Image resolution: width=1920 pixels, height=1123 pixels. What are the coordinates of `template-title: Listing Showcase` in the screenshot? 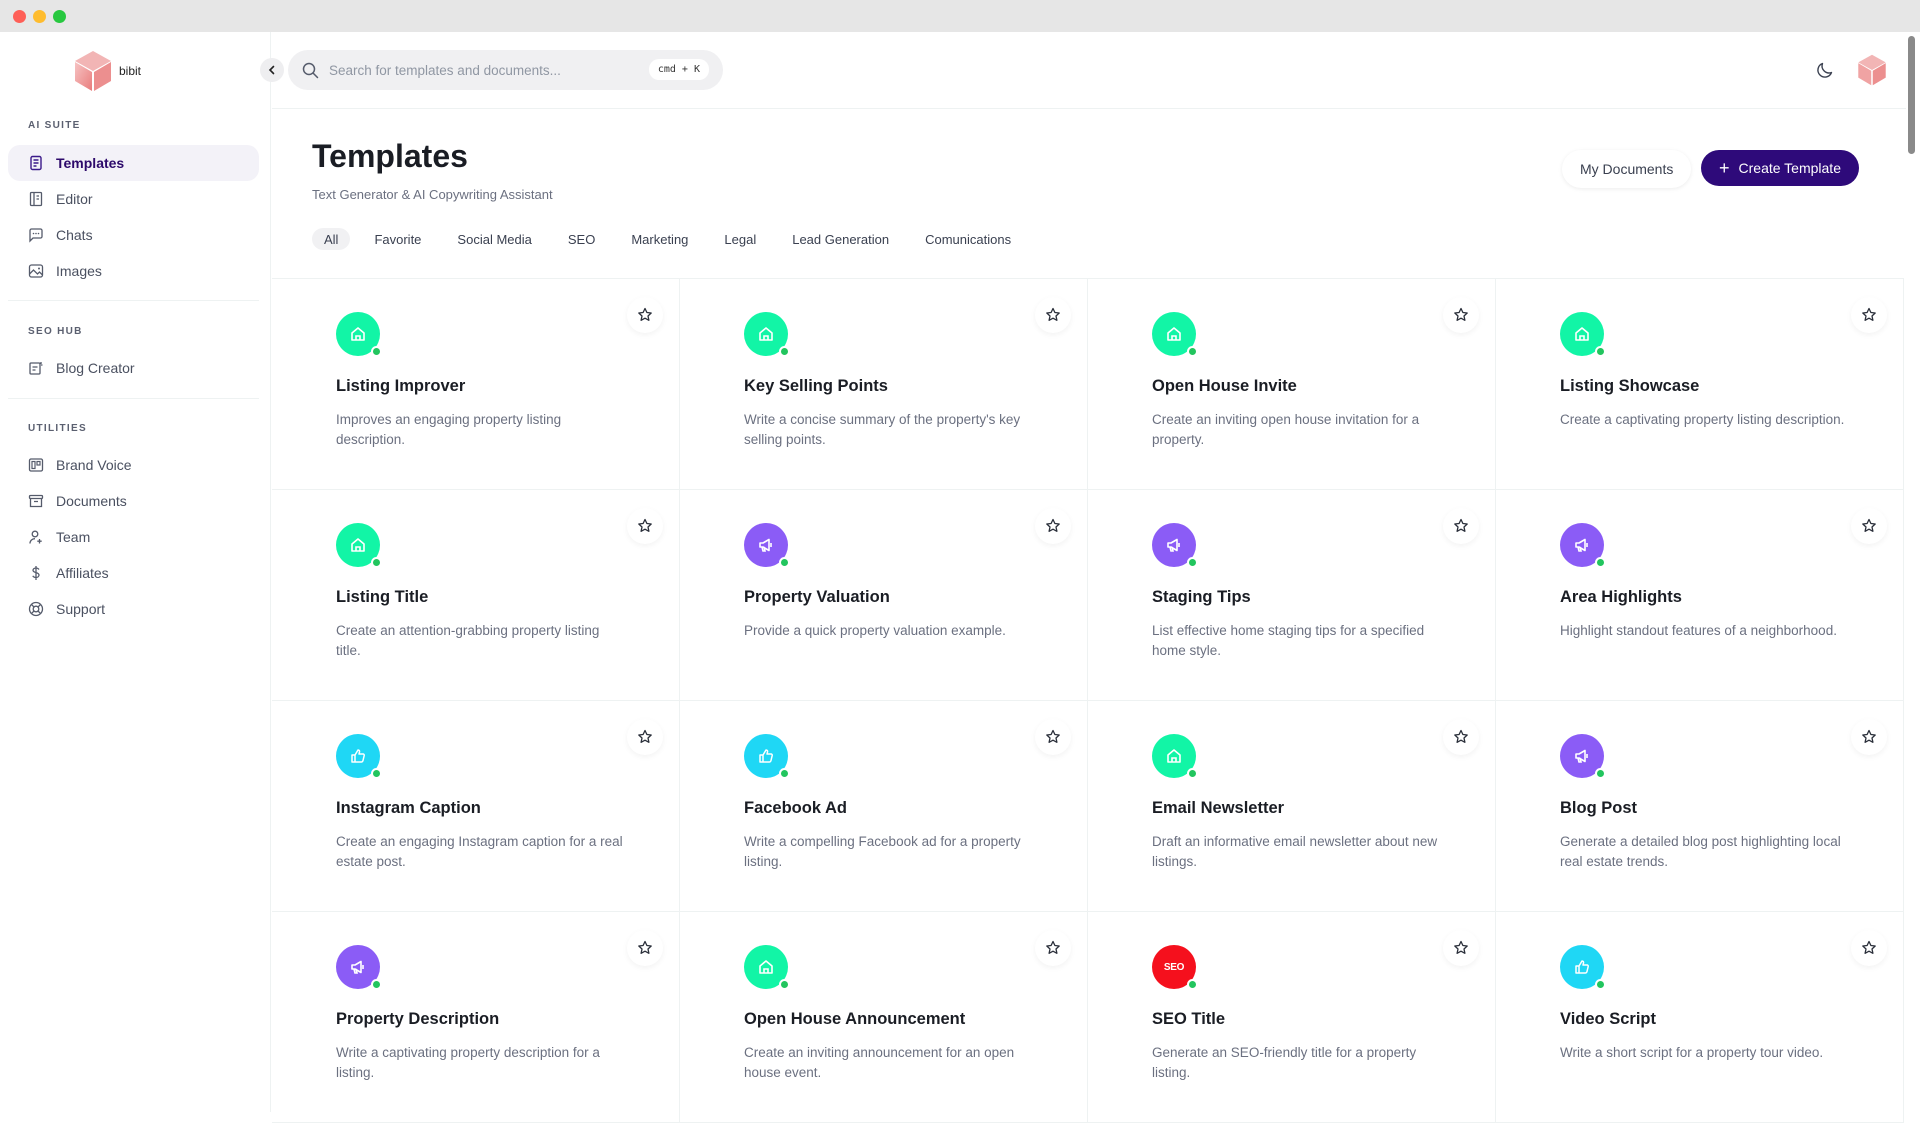 It's located at (1630, 386).